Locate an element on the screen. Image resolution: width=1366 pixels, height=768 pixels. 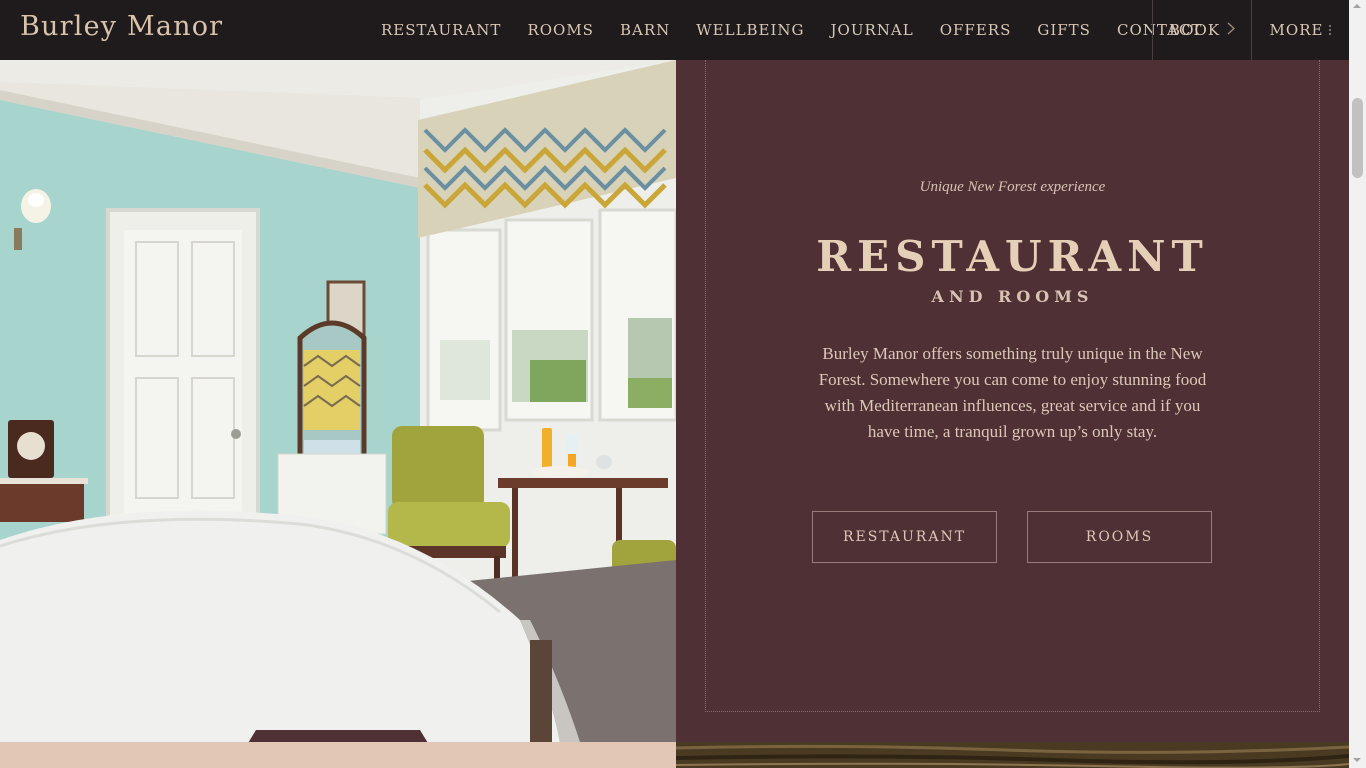
nav-item-offers: OFFERS is located at coordinates (976, 30).